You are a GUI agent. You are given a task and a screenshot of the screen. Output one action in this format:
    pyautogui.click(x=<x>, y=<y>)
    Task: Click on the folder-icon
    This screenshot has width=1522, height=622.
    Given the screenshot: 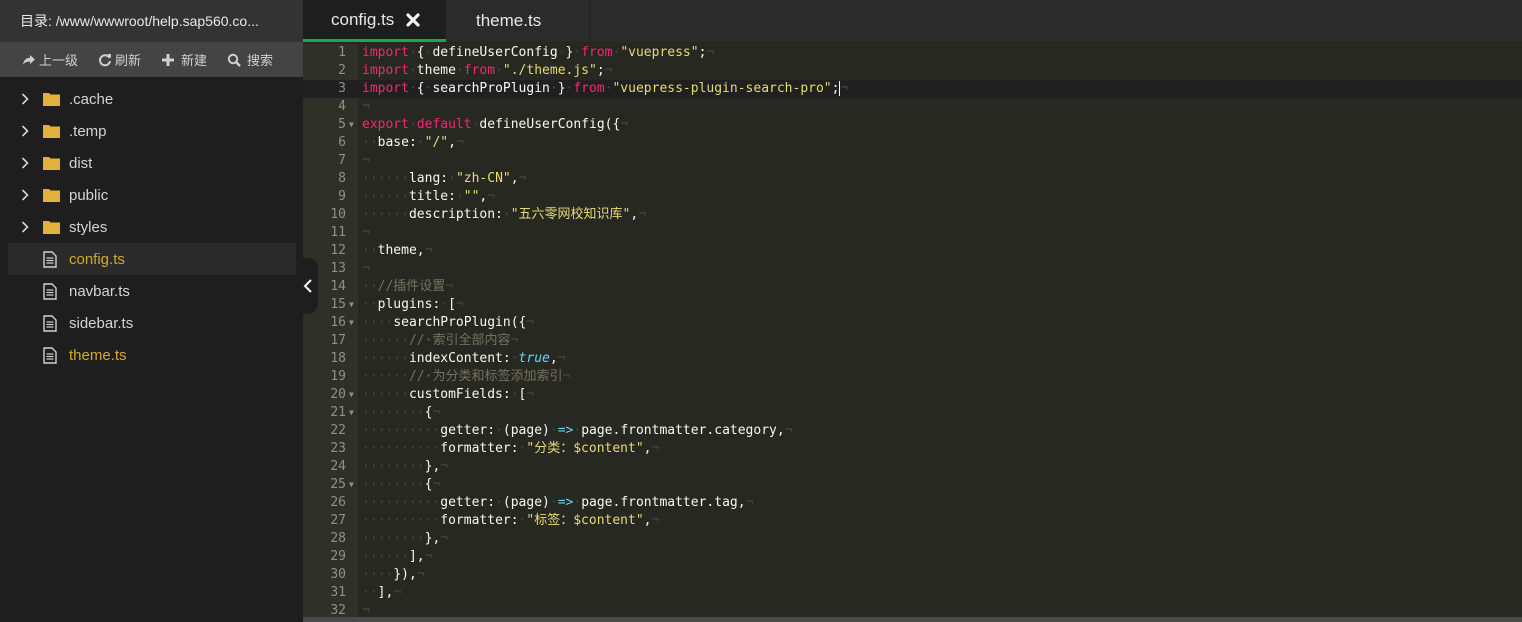 What is the action you would take?
    pyautogui.click(x=52, y=131)
    